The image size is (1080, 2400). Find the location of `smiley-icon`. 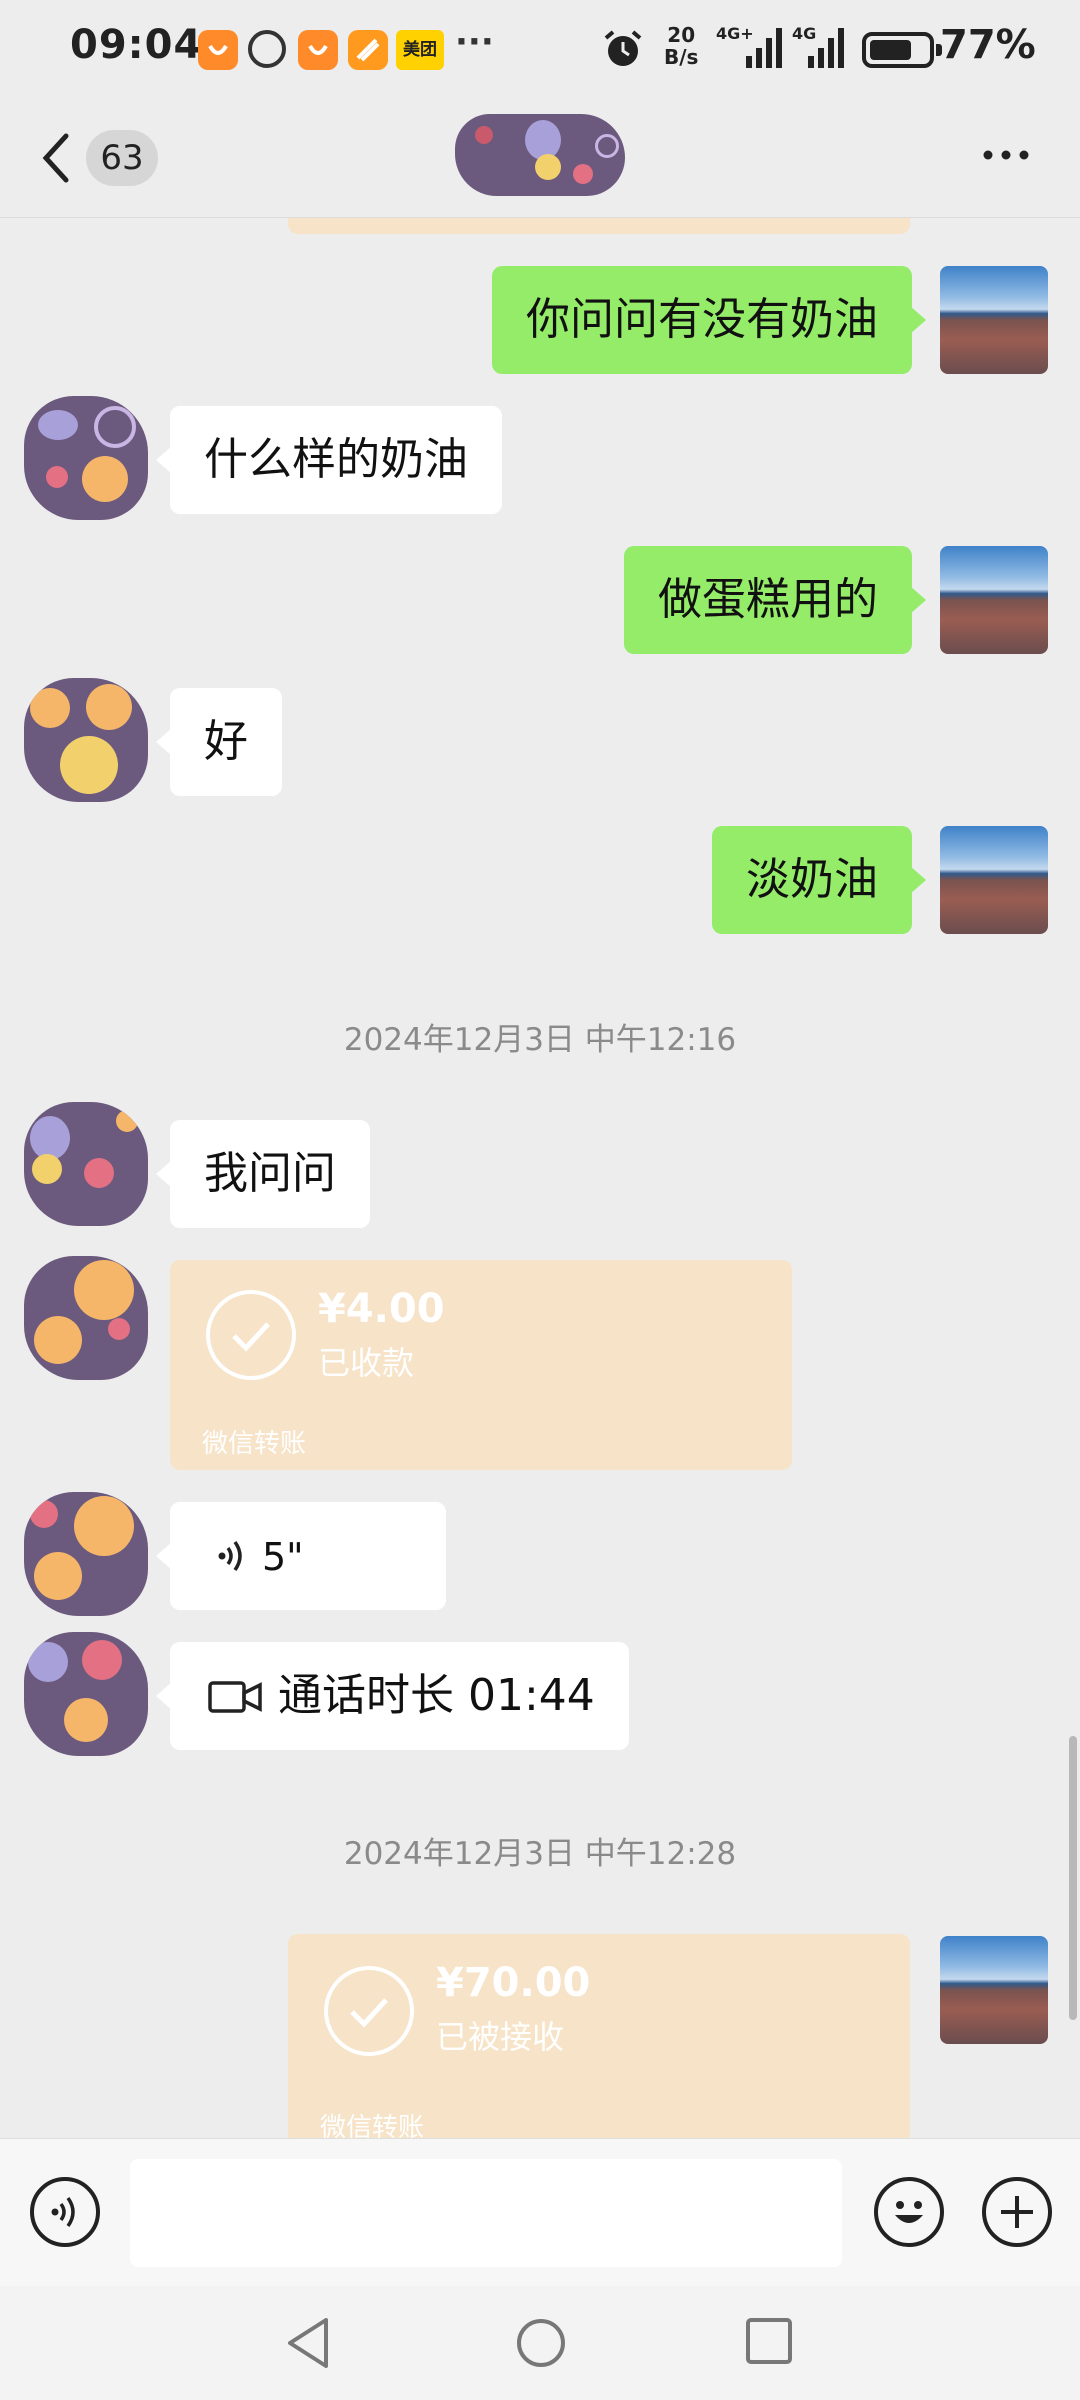

smiley-icon is located at coordinates (909, 2212).